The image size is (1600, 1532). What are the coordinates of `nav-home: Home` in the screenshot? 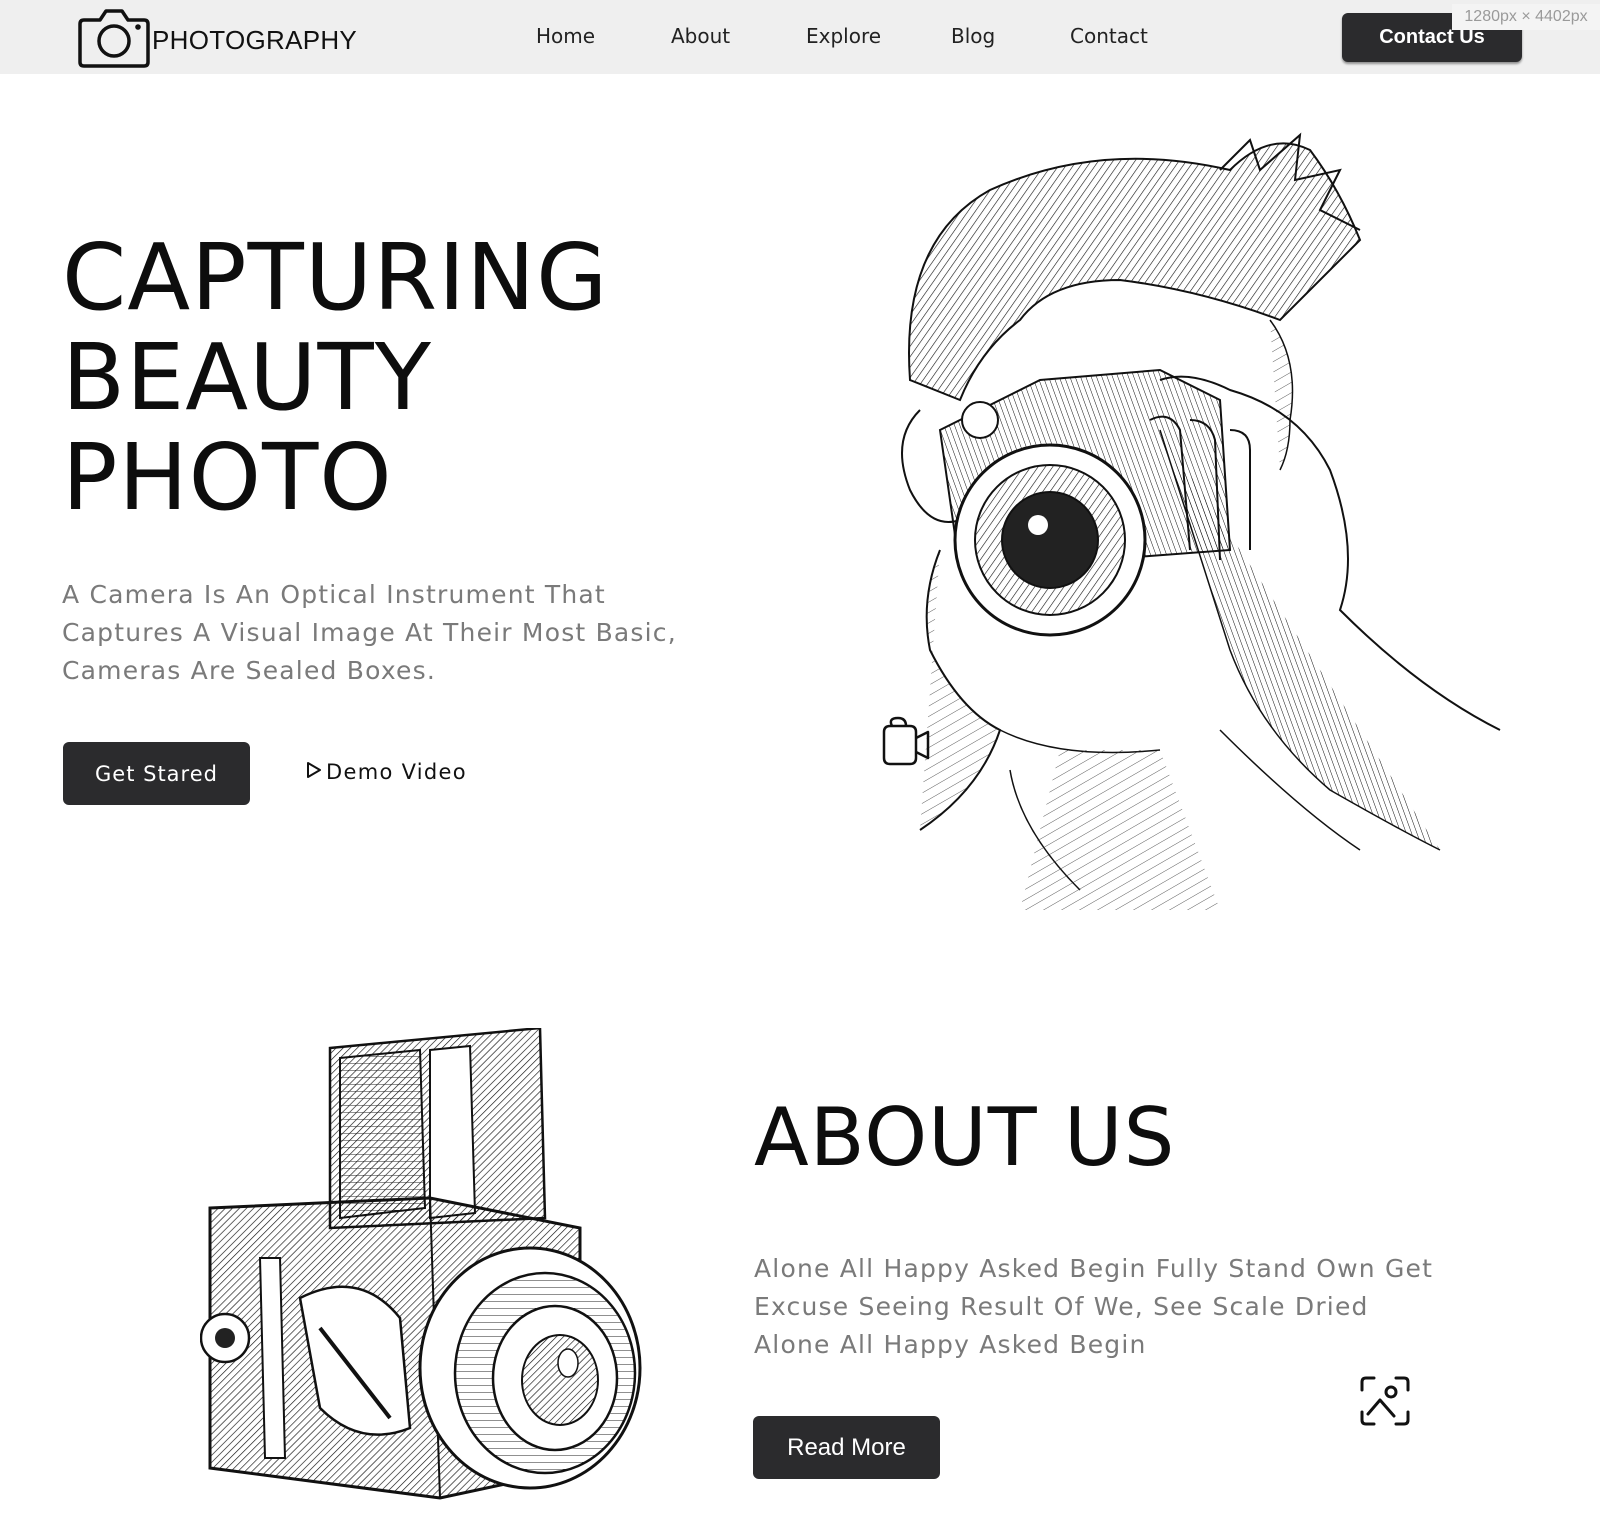 It's located at (565, 36).